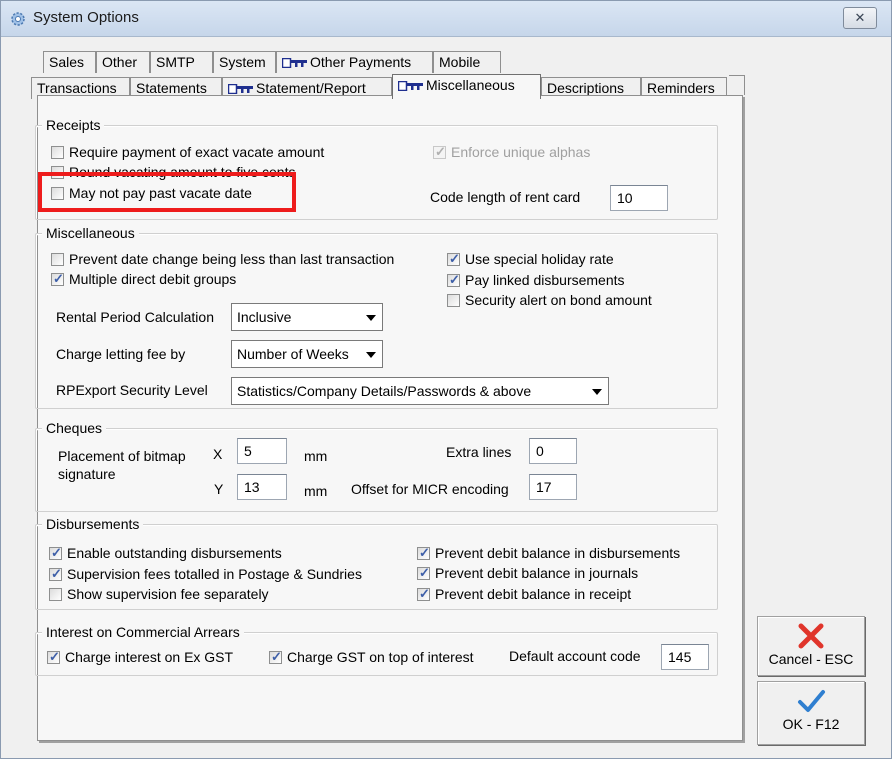  Describe the element at coordinates (120, 62) in the screenshot. I see `tab-label: Other` at that location.